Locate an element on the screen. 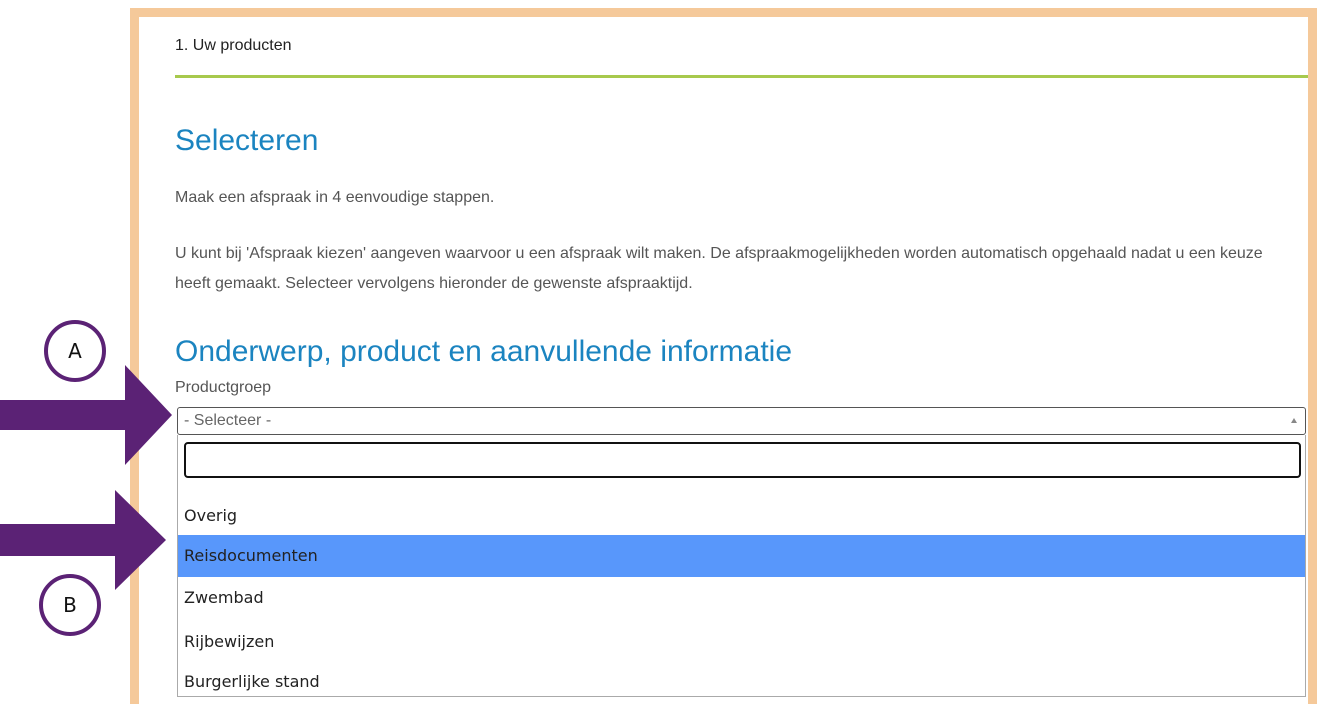 The width and height of the screenshot is (1317, 704). select-value: - Selecteer - is located at coordinates (228, 420).